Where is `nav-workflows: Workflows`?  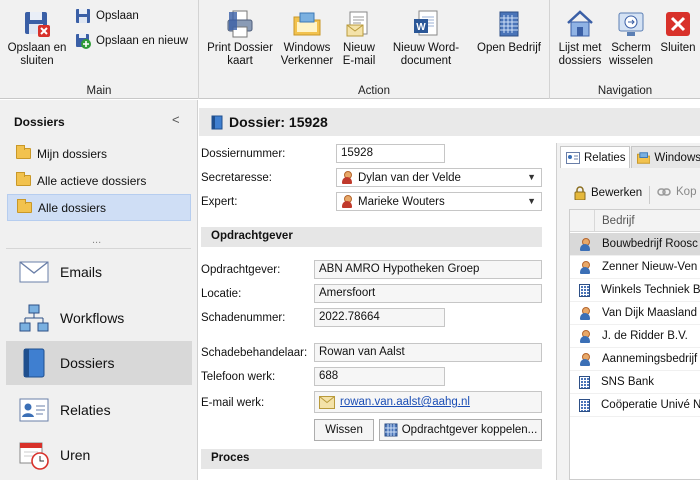
nav-workflows: Workflows is located at coordinates (99, 318).